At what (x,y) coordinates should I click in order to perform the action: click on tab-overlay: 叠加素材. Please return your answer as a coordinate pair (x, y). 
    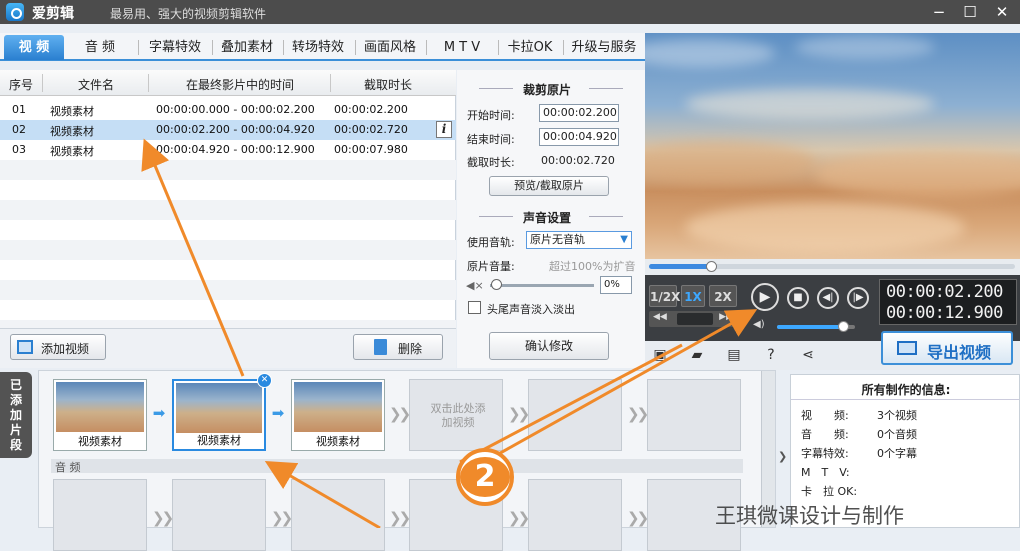
    Looking at the image, I should click on (247, 47).